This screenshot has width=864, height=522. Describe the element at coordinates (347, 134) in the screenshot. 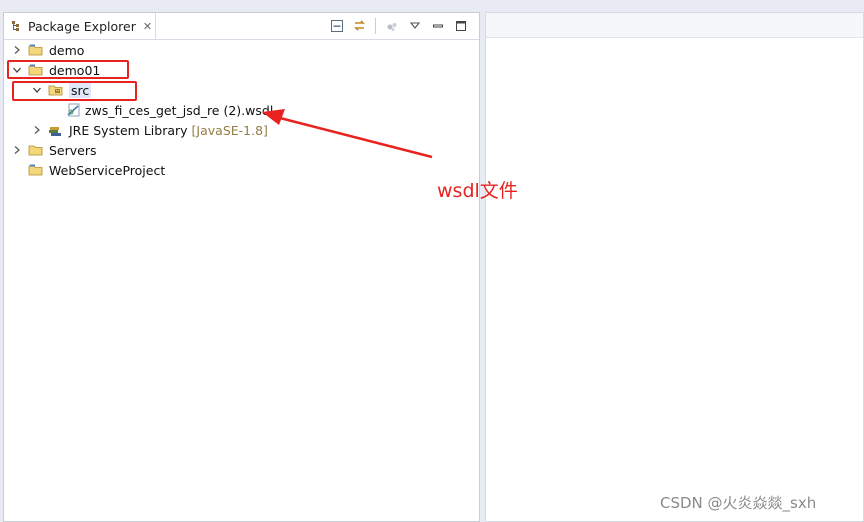

I see `annotation-arrow` at that location.